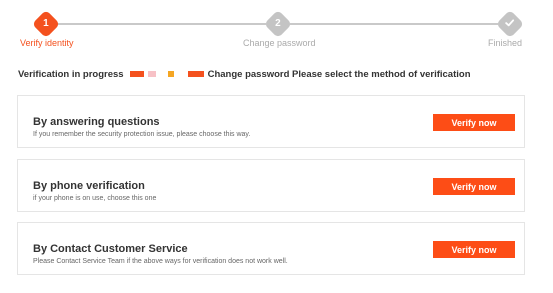 The image size is (553, 293). I want to click on step-1-label: Verify identity, so click(47, 43).